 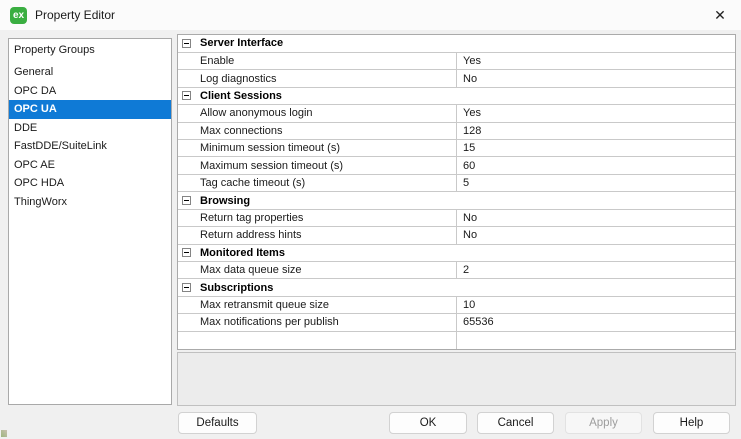 I want to click on property-label: Maximum session timeout (s), so click(x=272, y=165).